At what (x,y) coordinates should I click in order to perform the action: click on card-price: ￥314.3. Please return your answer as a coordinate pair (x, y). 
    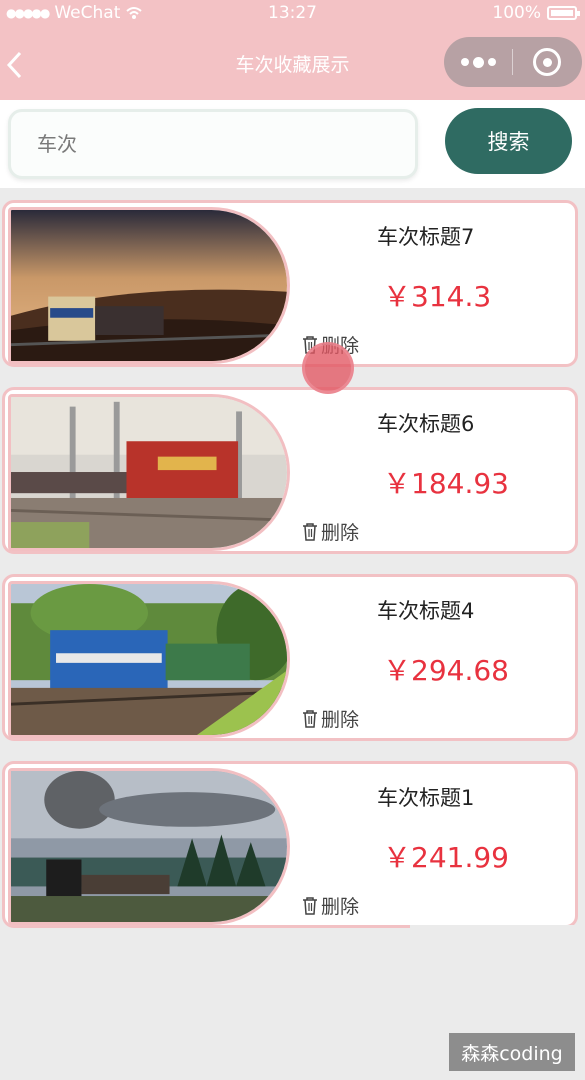
    Looking at the image, I should click on (437, 296).